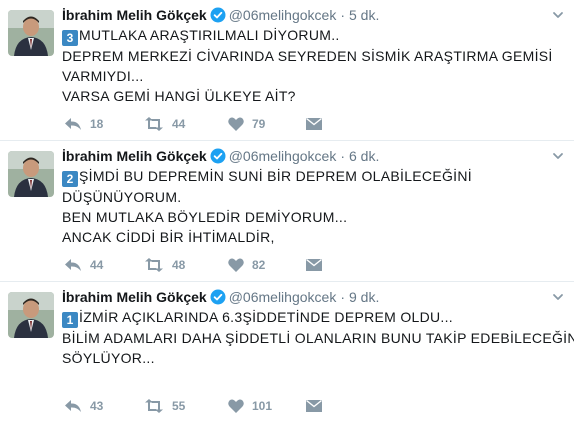  I want to click on tweet-text-line: DÜŞÜNÜYORUM., so click(122, 197).